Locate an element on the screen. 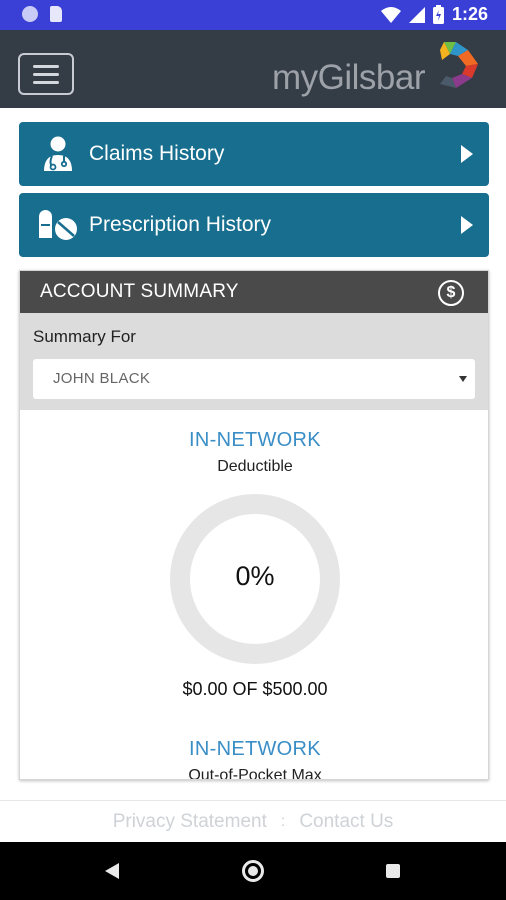 The image size is (506, 900). signal-icon is located at coordinates (416, 14).